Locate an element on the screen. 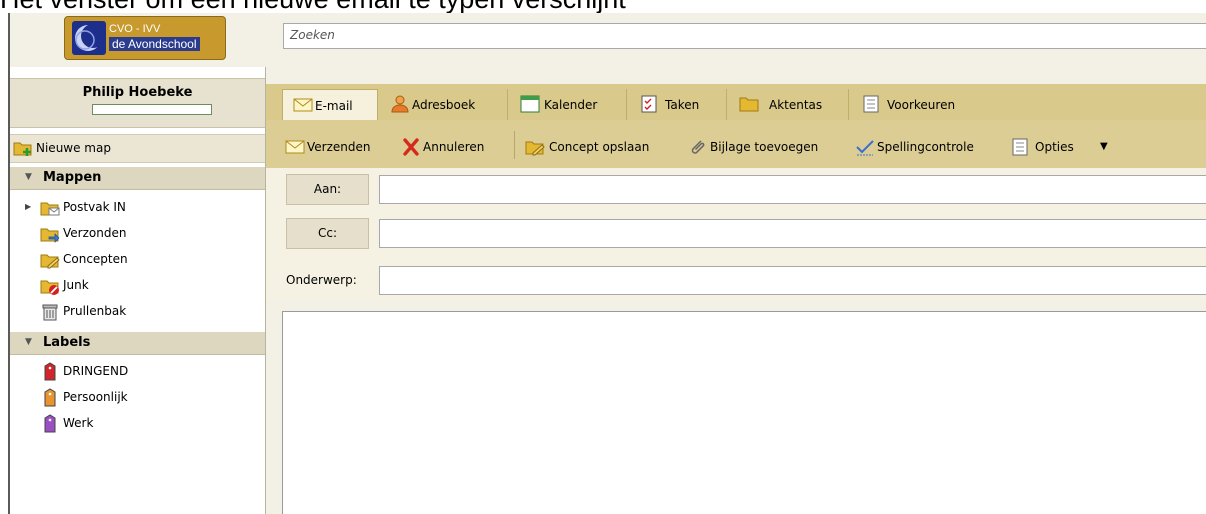 This screenshot has height=514, width=1206. tab-label: Voorkeuren is located at coordinates (921, 105).